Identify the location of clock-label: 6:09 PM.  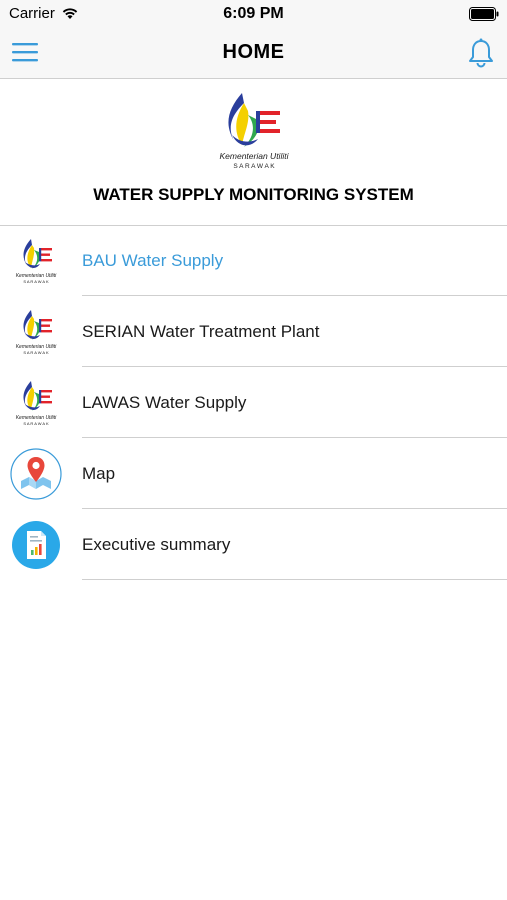
(253, 13).